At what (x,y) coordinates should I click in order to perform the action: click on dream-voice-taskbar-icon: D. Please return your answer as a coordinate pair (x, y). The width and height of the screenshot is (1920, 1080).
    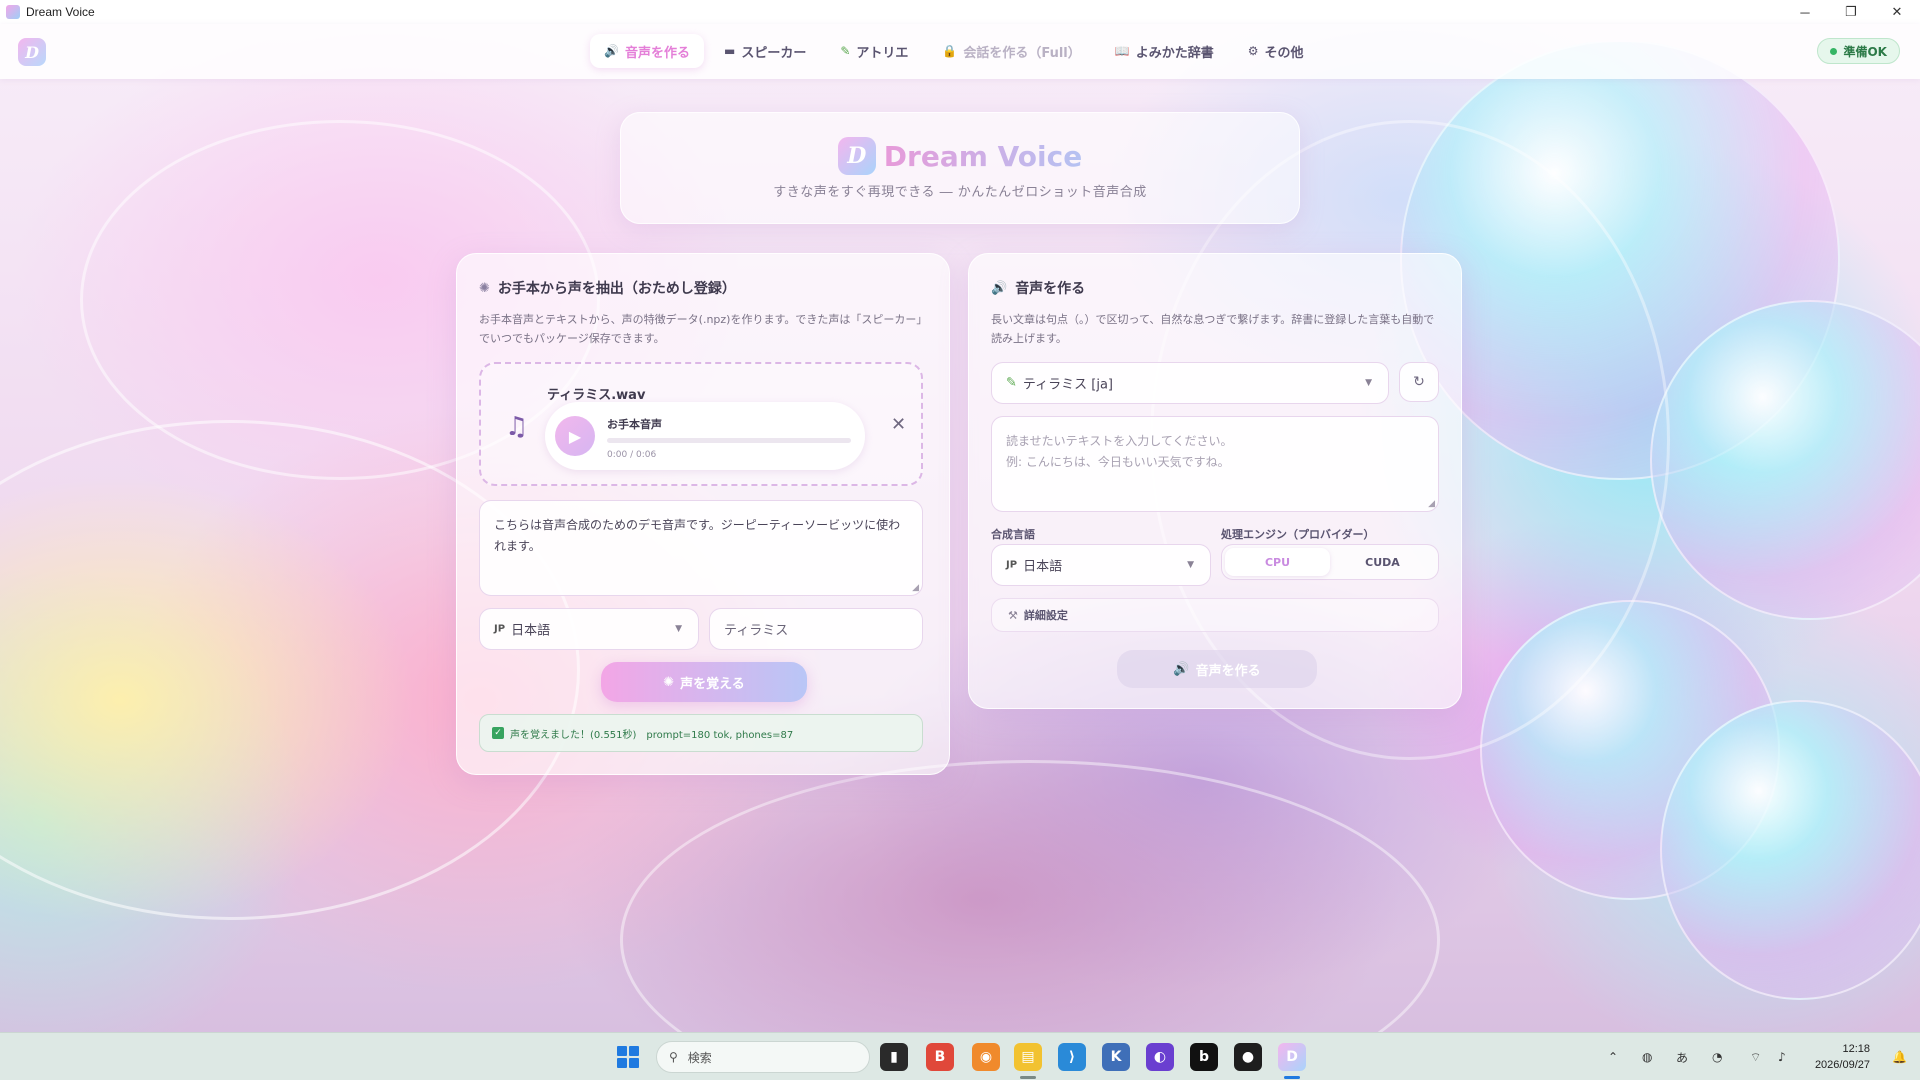
    Looking at the image, I should click on (1292, 1057).